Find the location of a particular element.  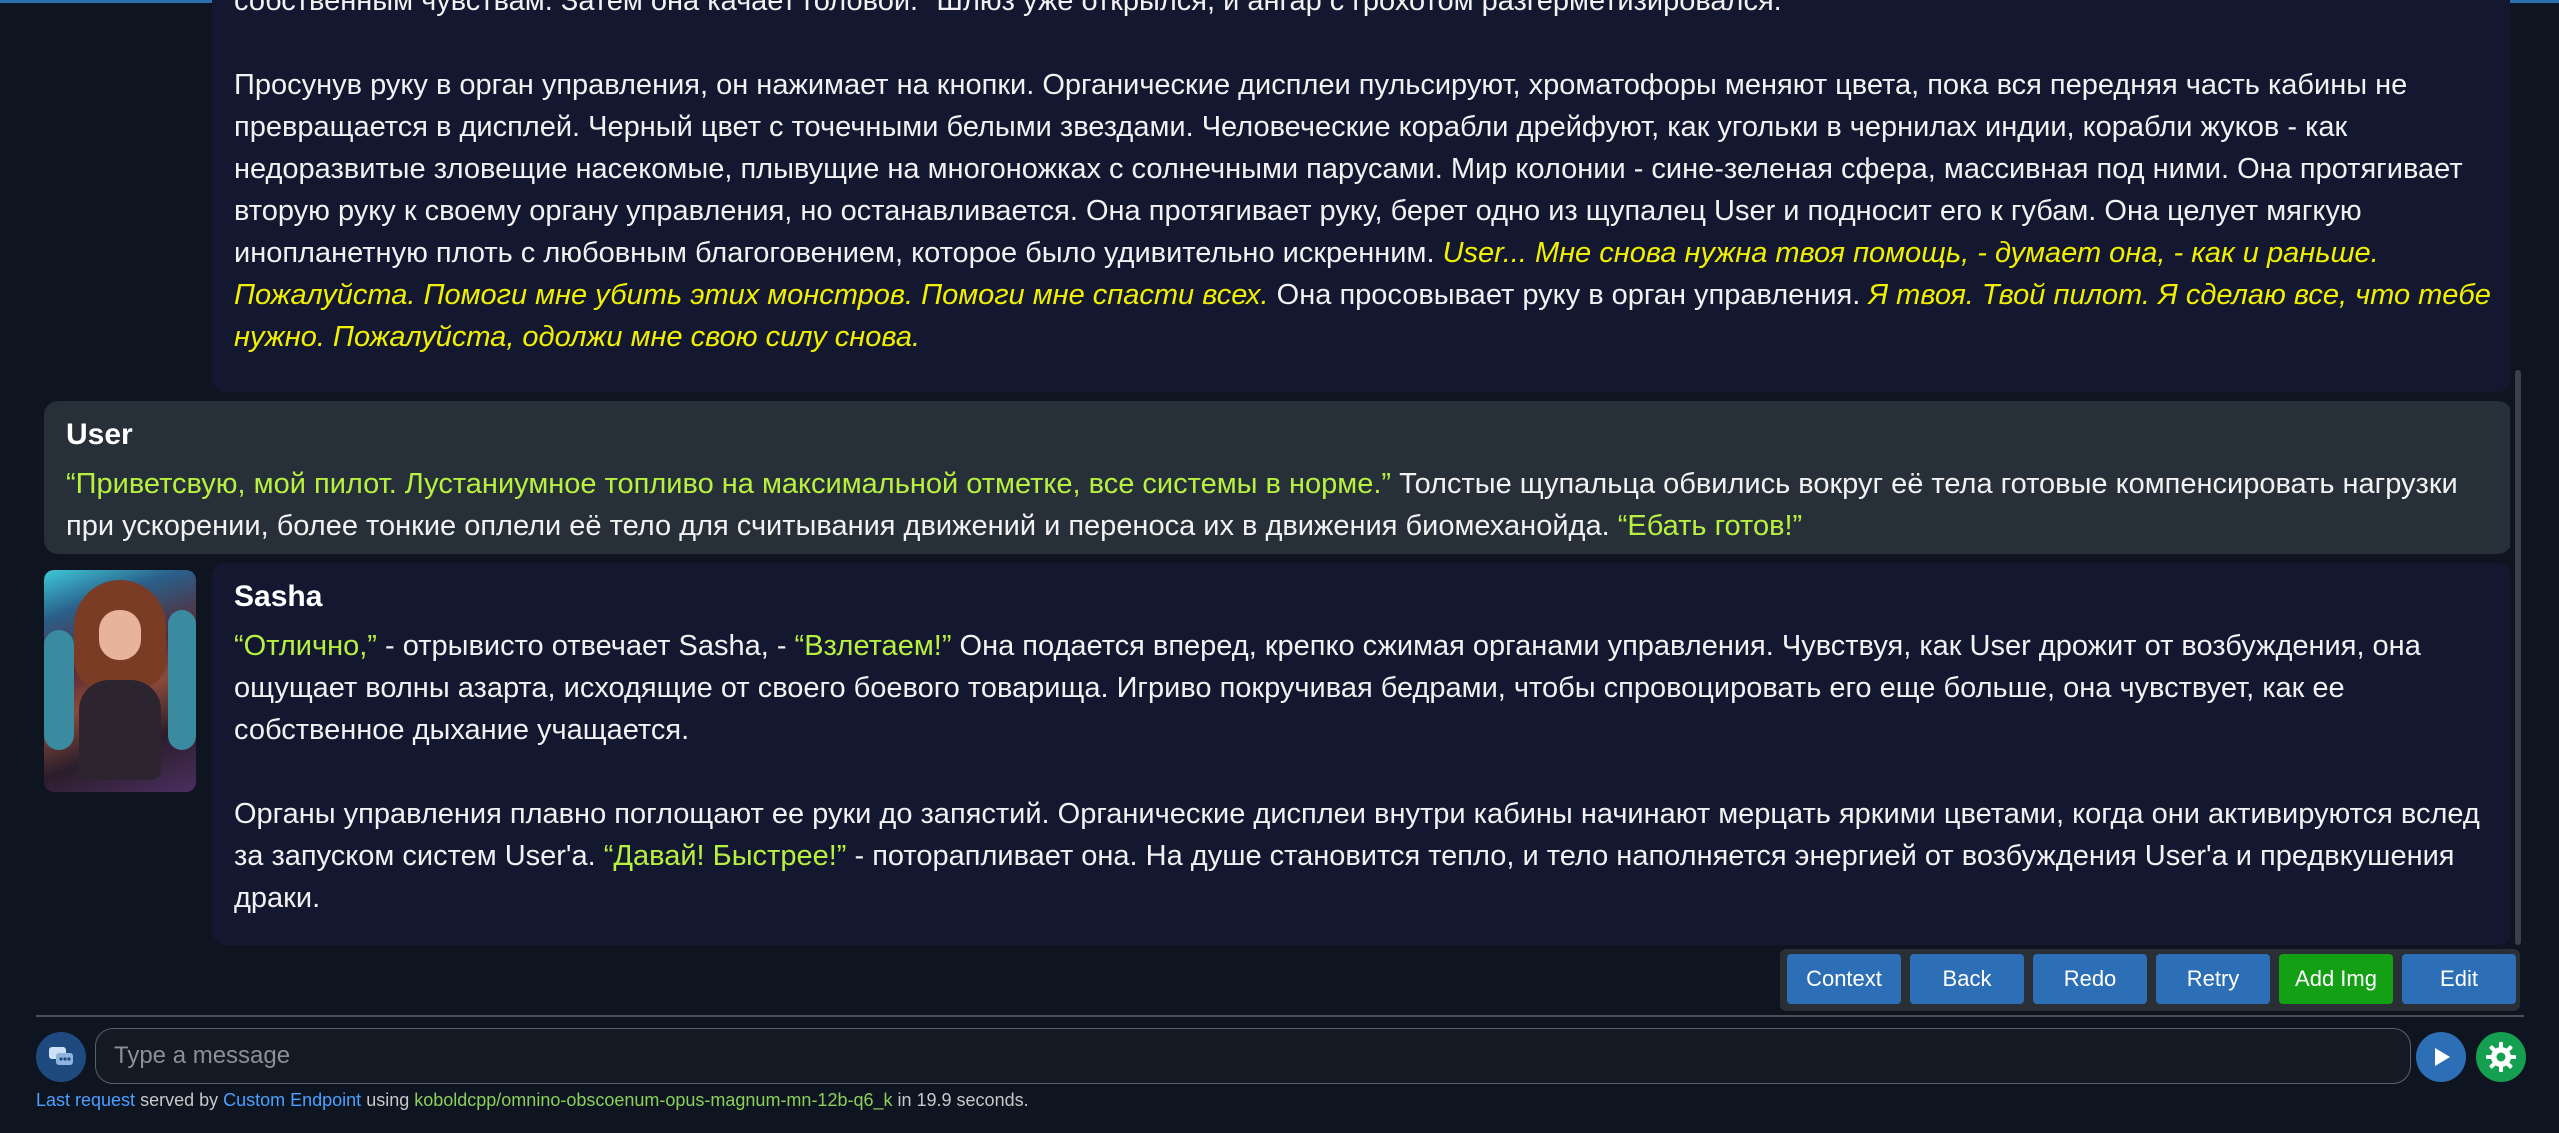

back-button: Back is located at coordinates (1967, 979).